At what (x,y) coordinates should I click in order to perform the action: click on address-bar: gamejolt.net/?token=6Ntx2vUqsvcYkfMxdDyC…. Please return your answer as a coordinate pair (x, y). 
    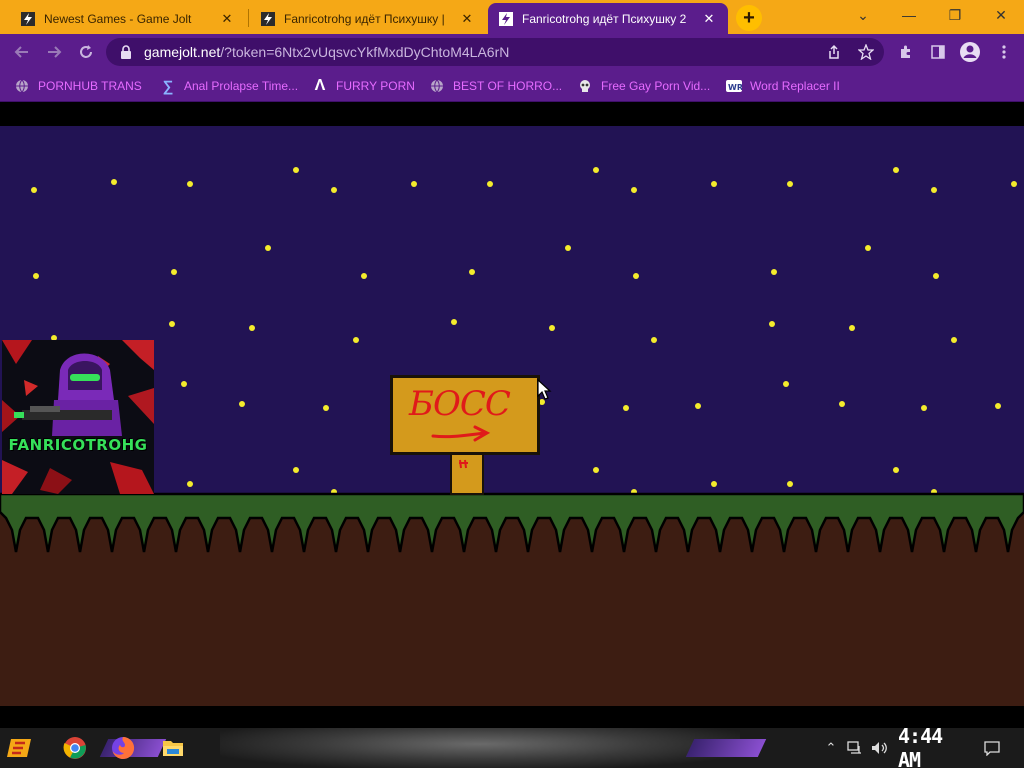
    Looking at the image, I should click on (495, 52).